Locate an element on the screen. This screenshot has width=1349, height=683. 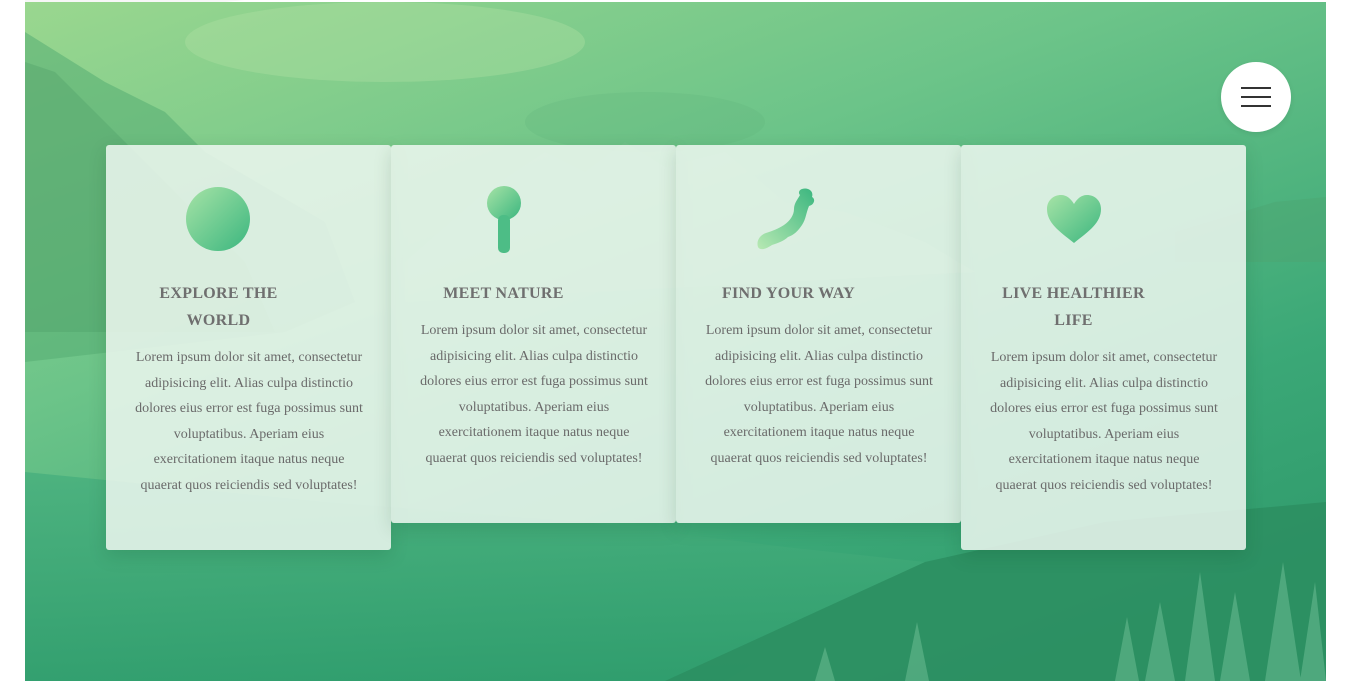
menu-button is located at coordinates (1256, 97).